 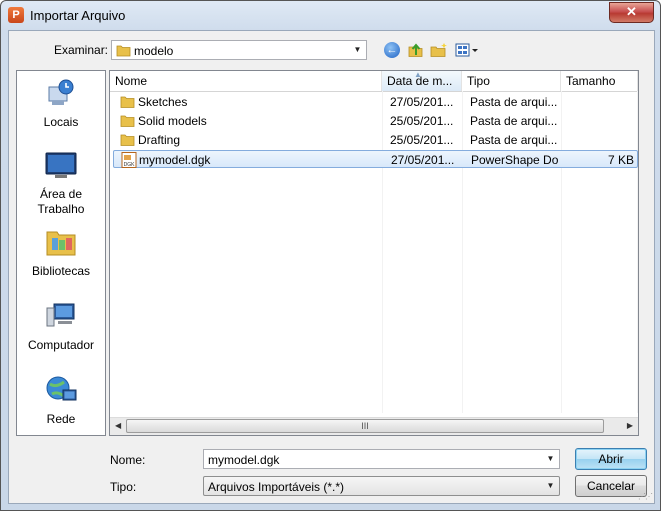 I want to click on place-label-computer: Computador, so click(x=61, y=345).